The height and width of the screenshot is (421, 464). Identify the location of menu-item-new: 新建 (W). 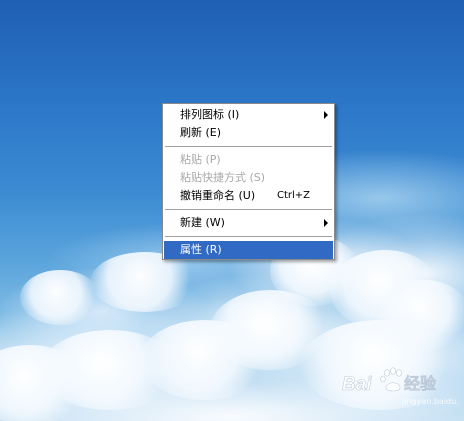
(248, 223).